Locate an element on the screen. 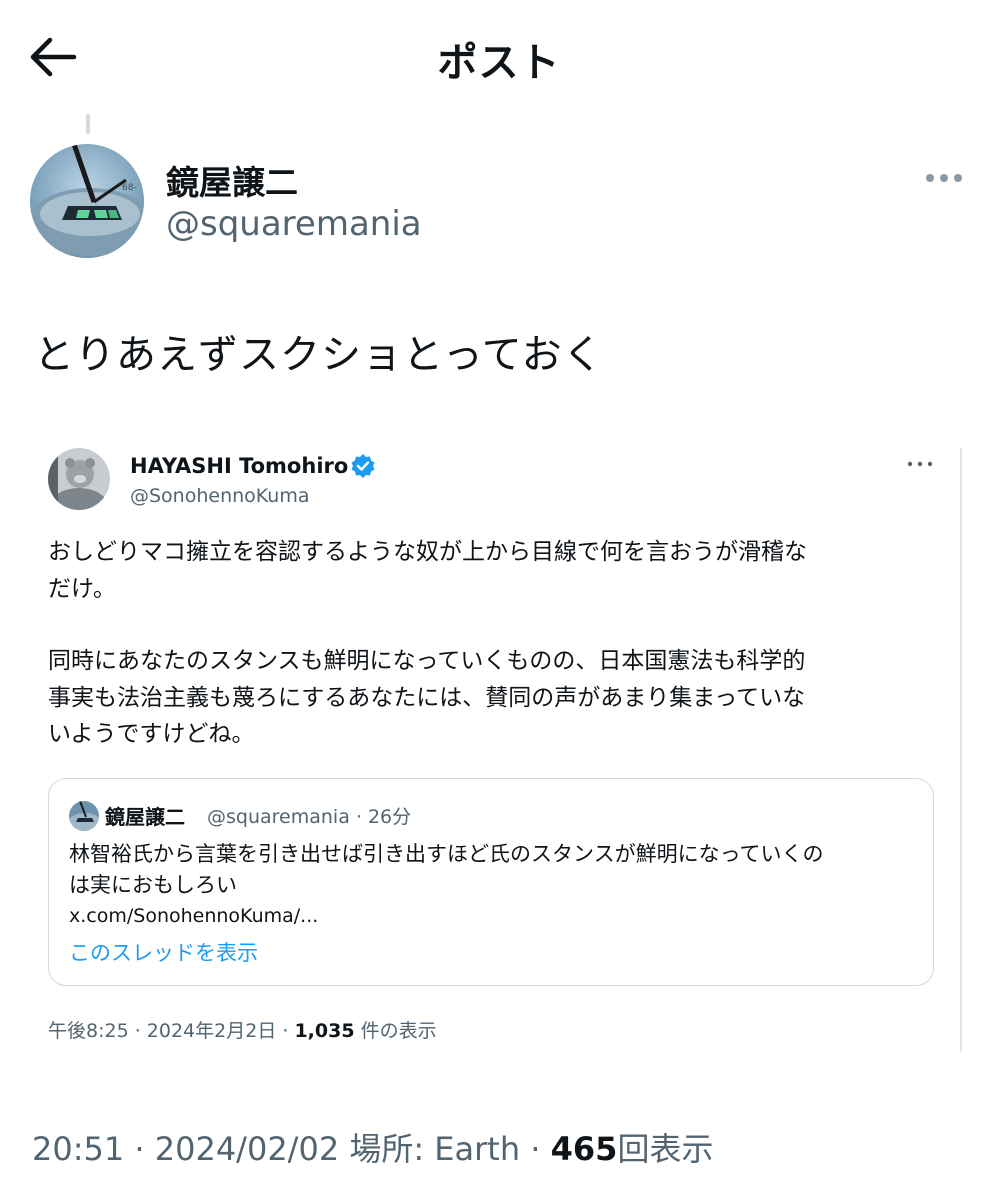 This screenshot has height=1200, width=998. views-label: 回表示 is located at coordinates (665, 1149).